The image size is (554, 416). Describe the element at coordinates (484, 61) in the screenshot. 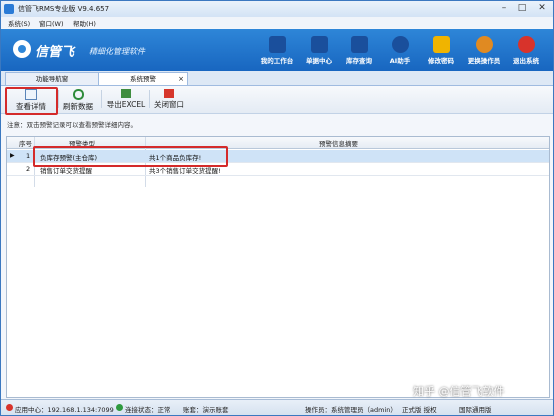

I see `tool-label: 更换操作员` at that location.